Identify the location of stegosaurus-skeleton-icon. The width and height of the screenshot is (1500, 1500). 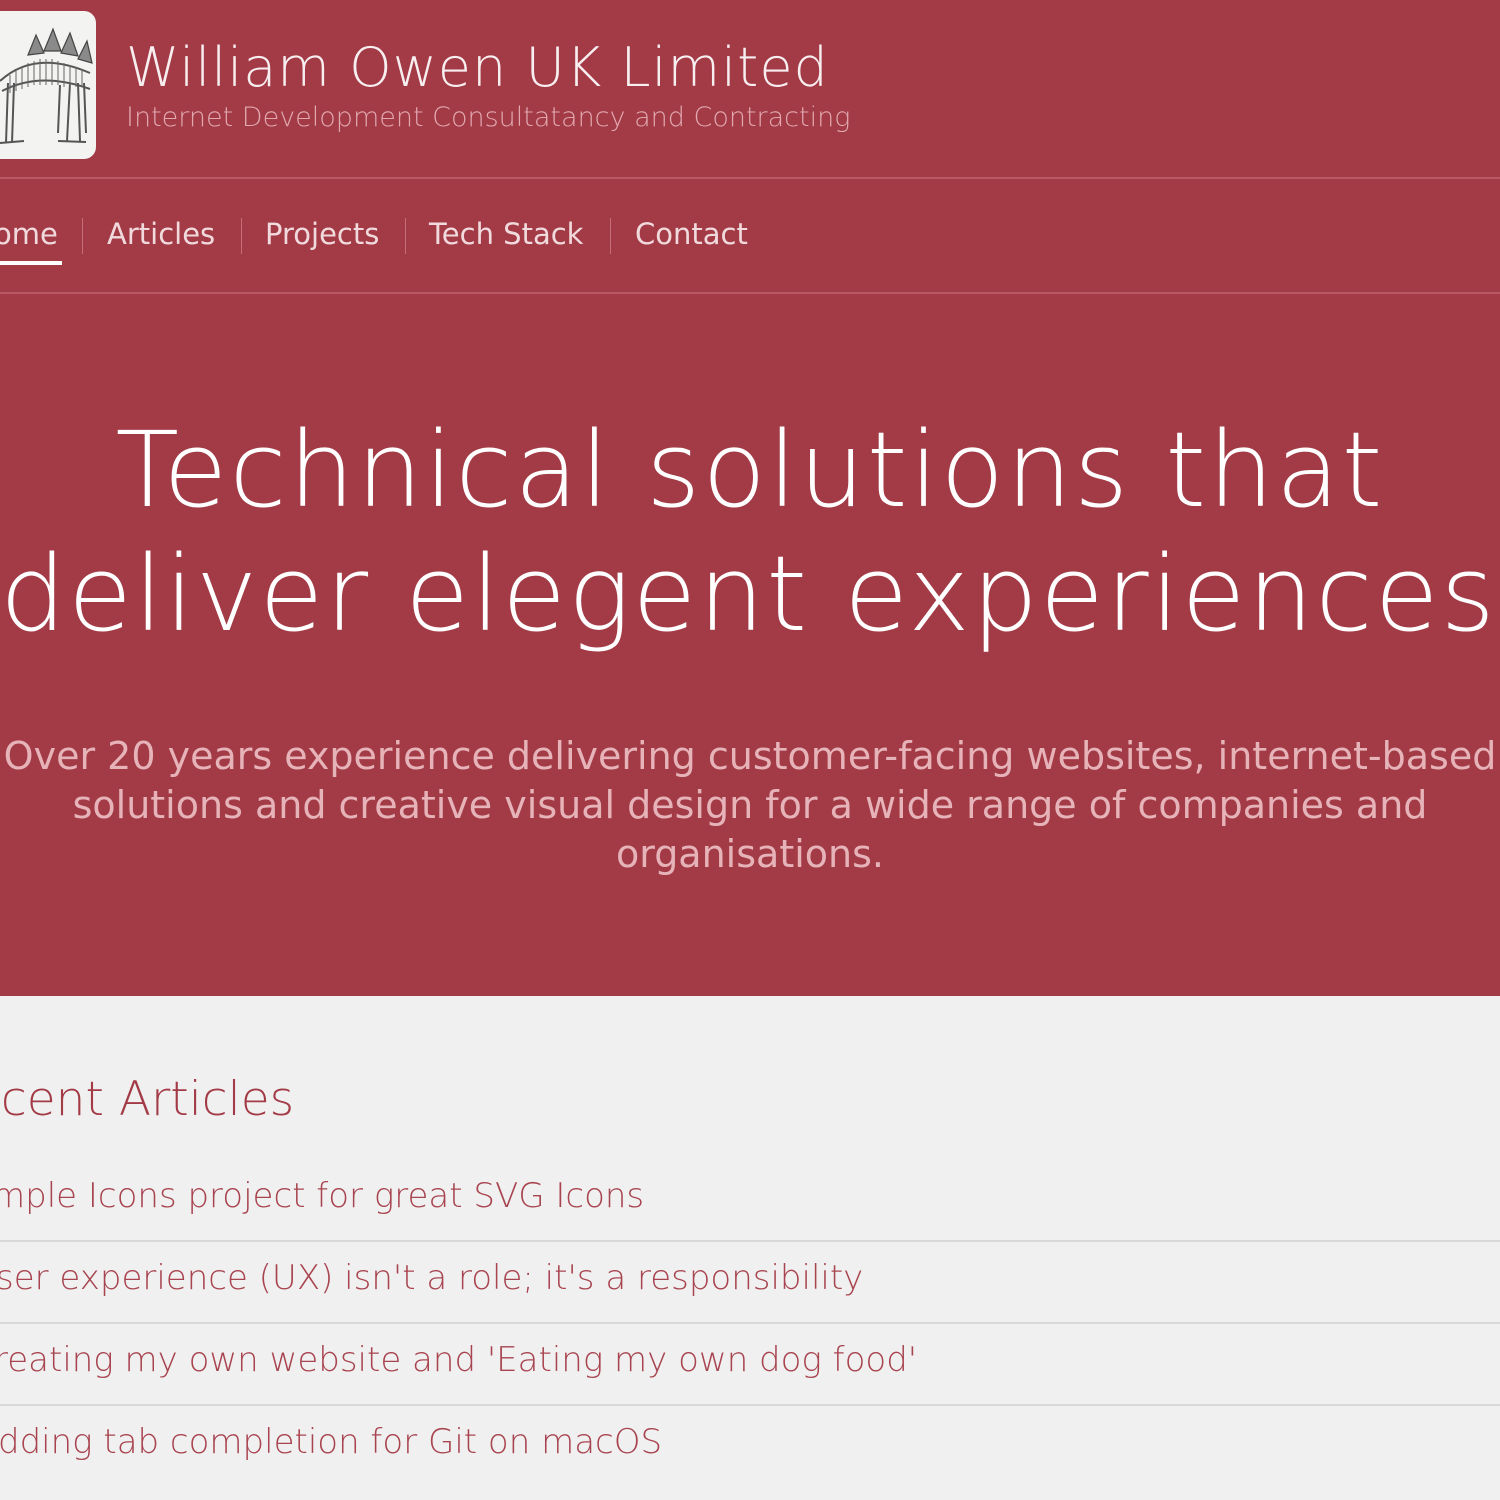
(46, 85).